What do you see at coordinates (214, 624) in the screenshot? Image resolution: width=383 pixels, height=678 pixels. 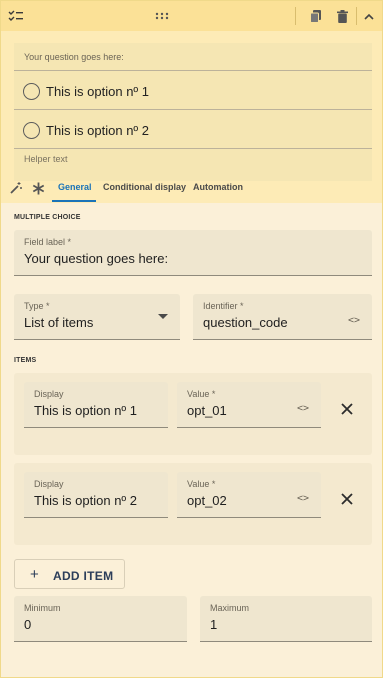 I see `maximum-value: 1` at bounding box center [214, 624].